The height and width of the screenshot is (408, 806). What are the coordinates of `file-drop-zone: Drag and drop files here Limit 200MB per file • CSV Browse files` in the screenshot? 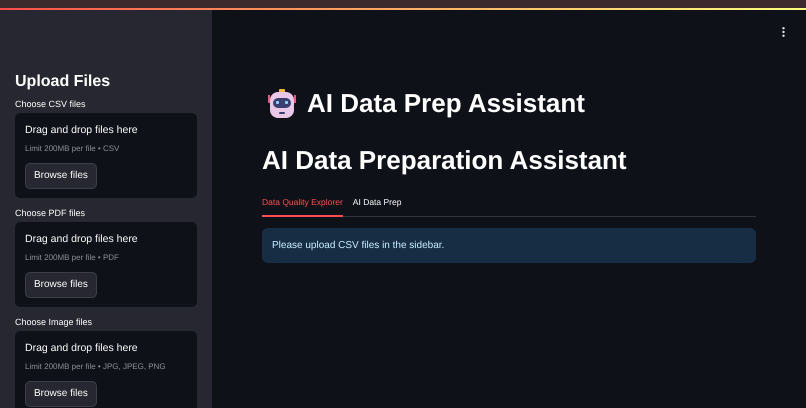 It's located at (106, 155).